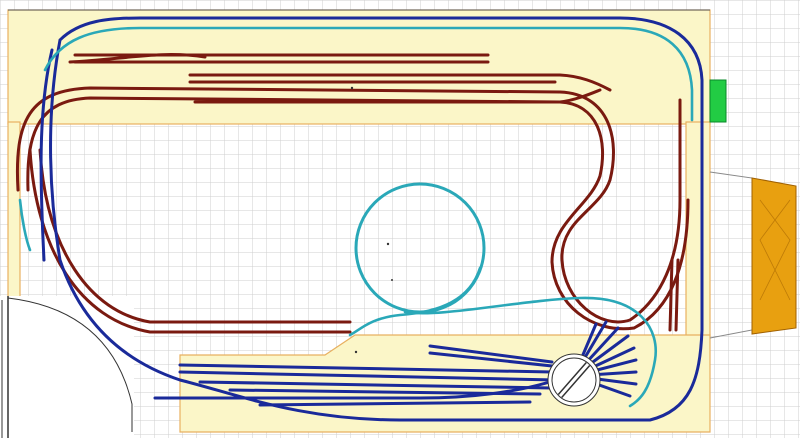  What do you see at coordinates (698, 229) in the screenshot?
I see `baseboard-right-strip` at bounding box center [698, 229].